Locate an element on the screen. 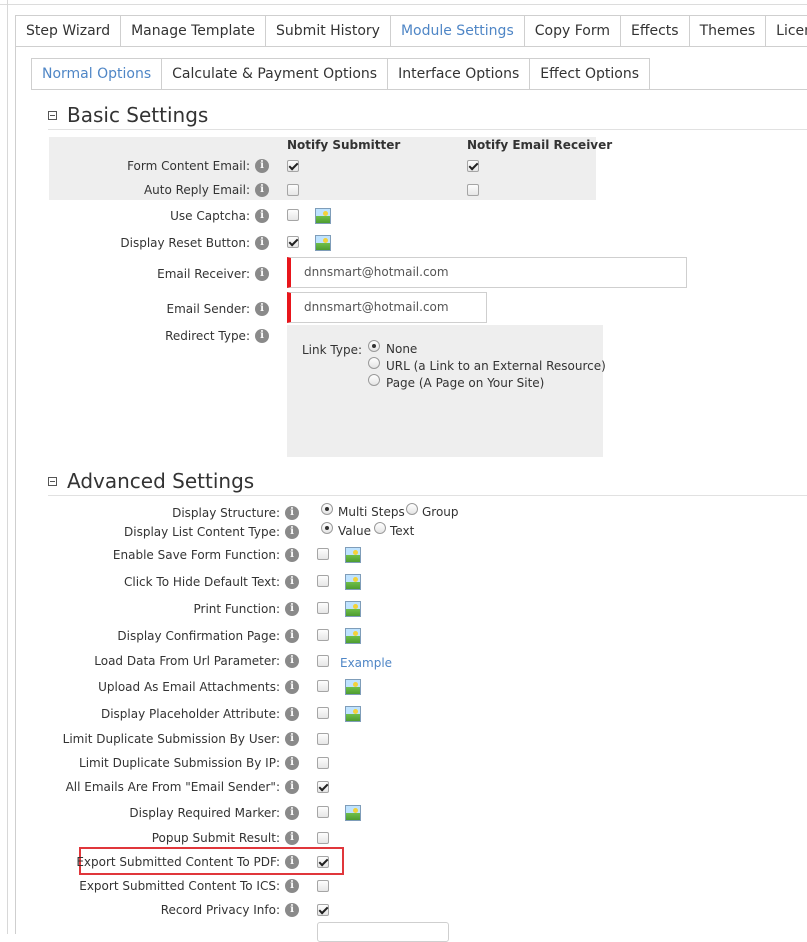 The image size is (807, 942). tab-effect-options: Effect Options is located at coordinates (590, 74).